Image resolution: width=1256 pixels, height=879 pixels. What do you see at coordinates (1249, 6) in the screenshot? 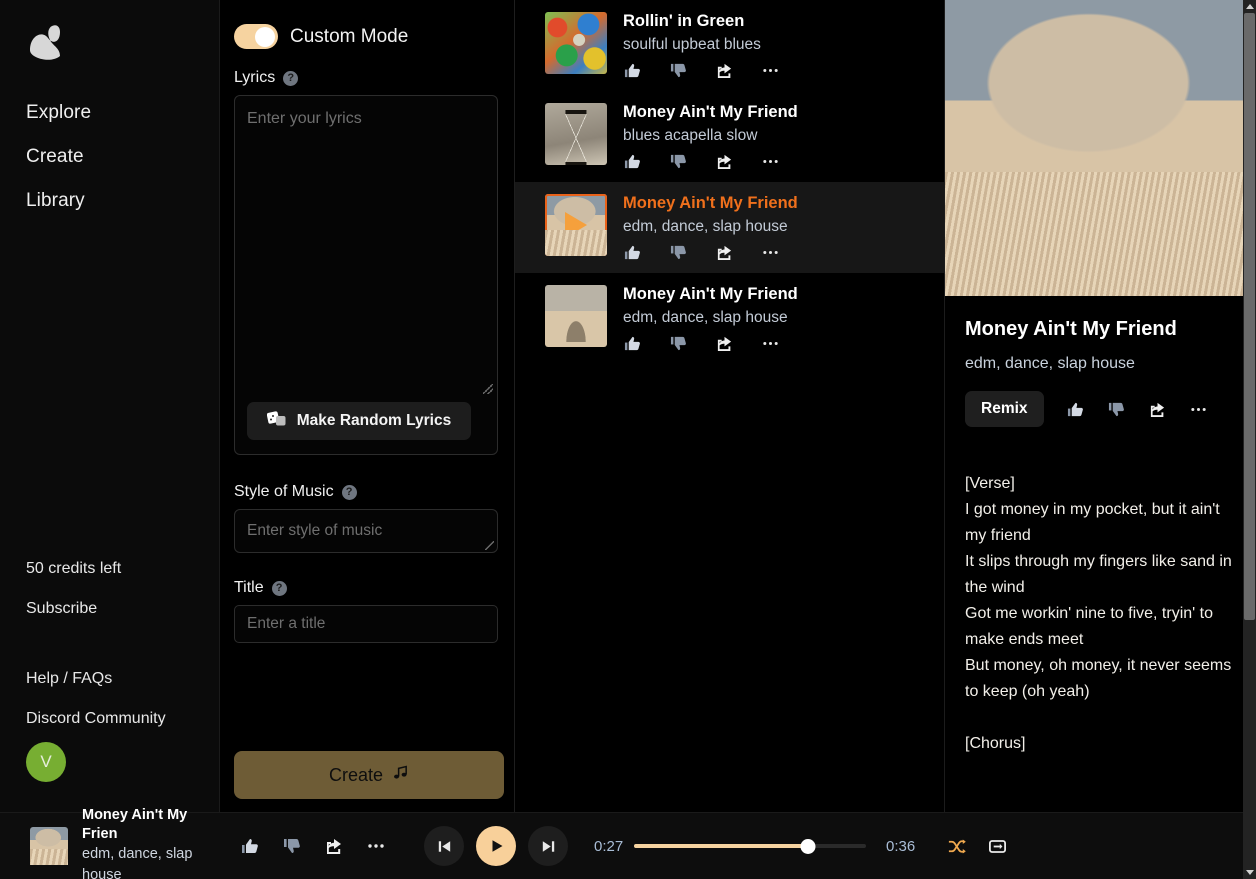
I see `scroll-up-arrow-icon` at bounding box center [1249, 6].